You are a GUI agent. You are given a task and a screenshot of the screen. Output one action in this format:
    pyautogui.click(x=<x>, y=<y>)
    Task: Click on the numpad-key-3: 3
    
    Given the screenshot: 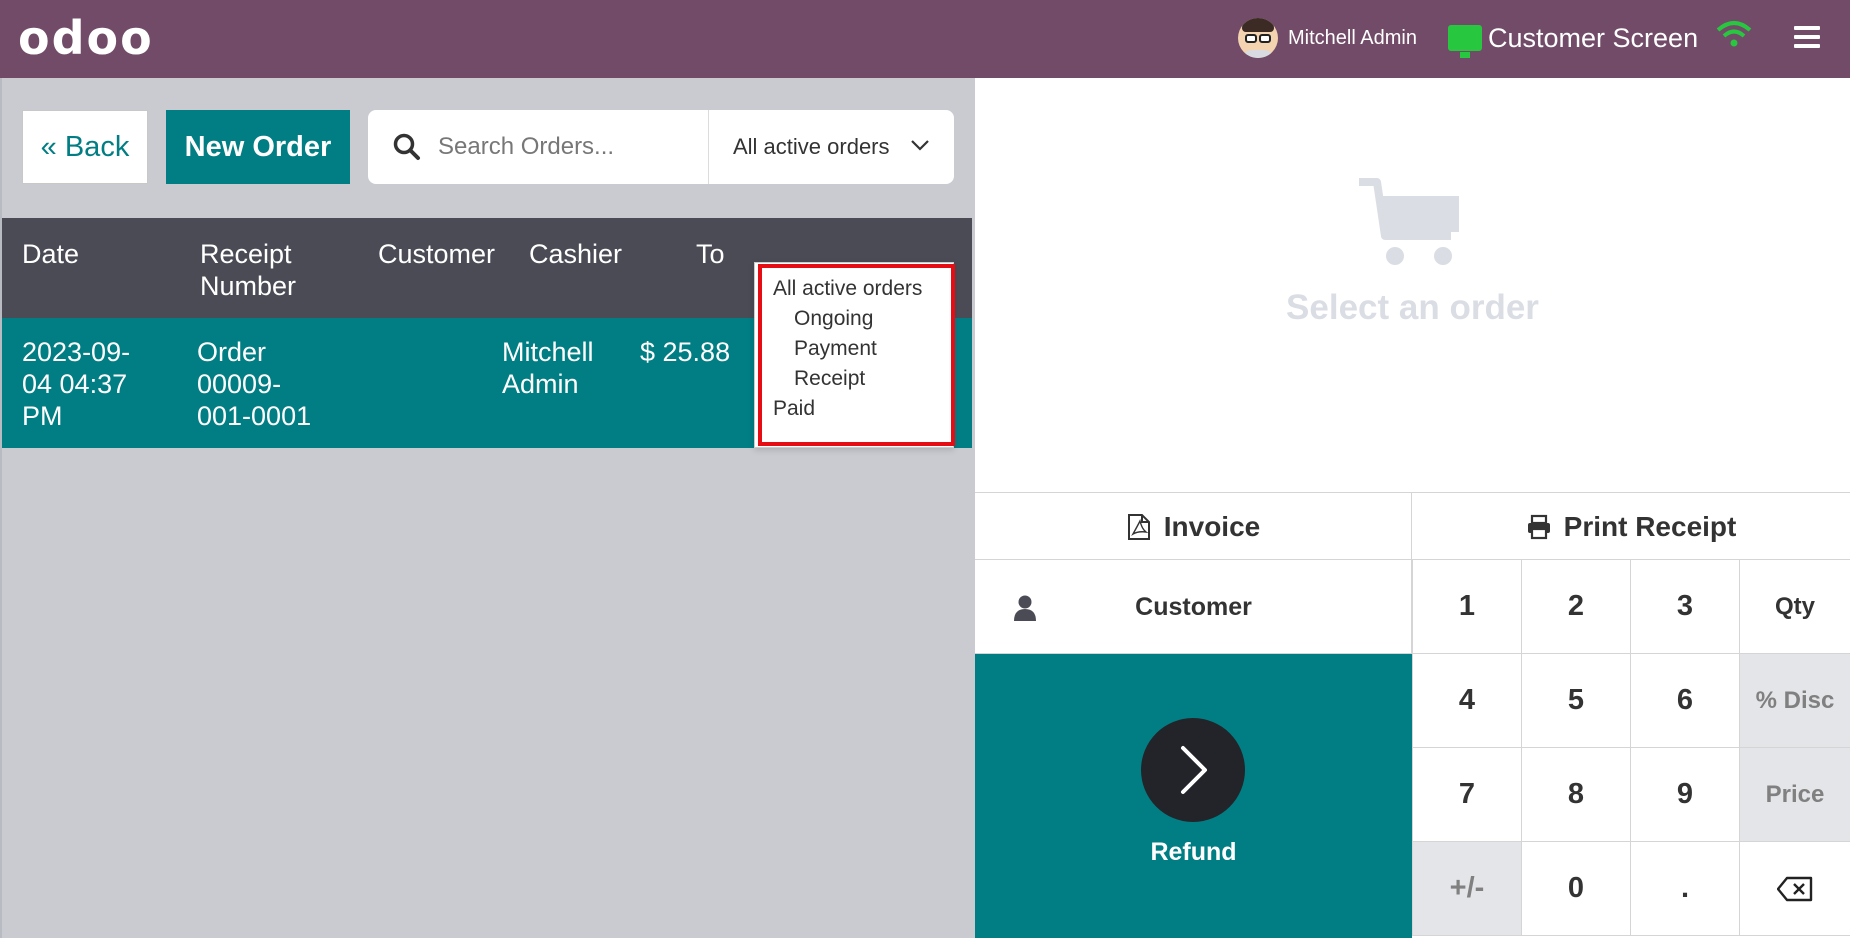 What is the action you would take?
    pyautogui.click(x=1684, y=607)
    